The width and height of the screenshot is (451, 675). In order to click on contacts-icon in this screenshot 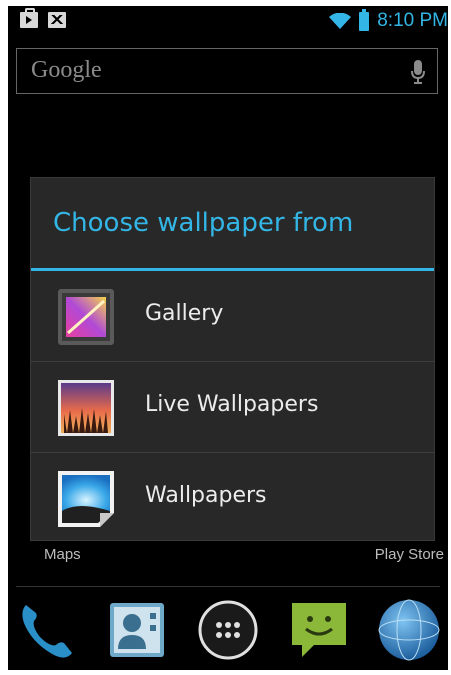, I will do `click(137, 630)`.